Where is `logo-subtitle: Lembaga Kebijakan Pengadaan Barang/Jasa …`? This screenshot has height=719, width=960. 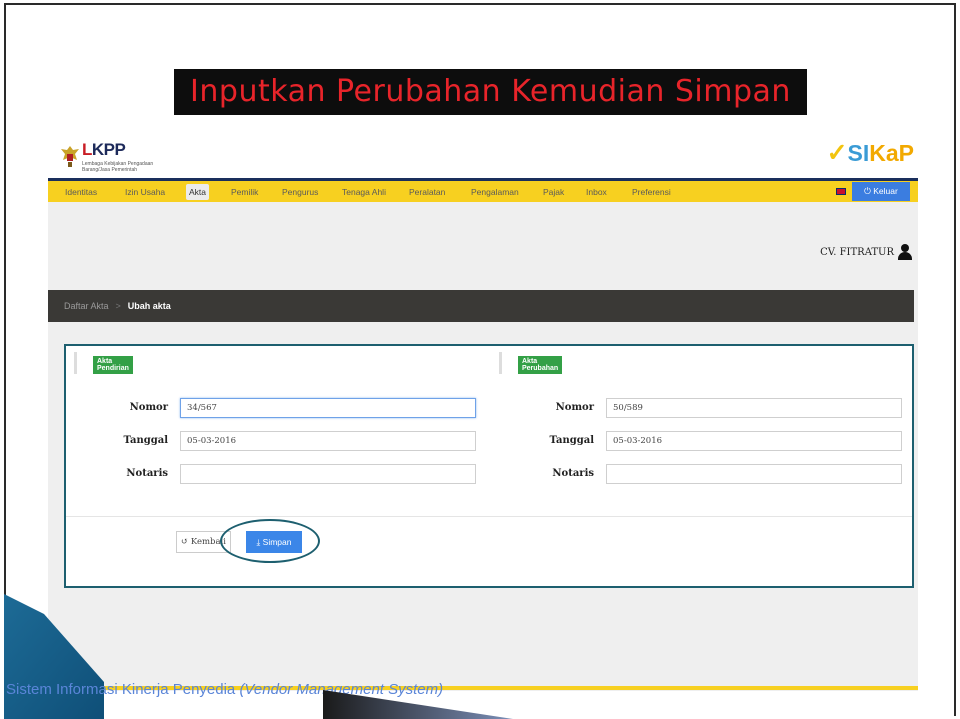
logo-subtitle: Lembaga Kebijakan Pengadaan Barang/Jasa … is located at coordinates (118, 167).